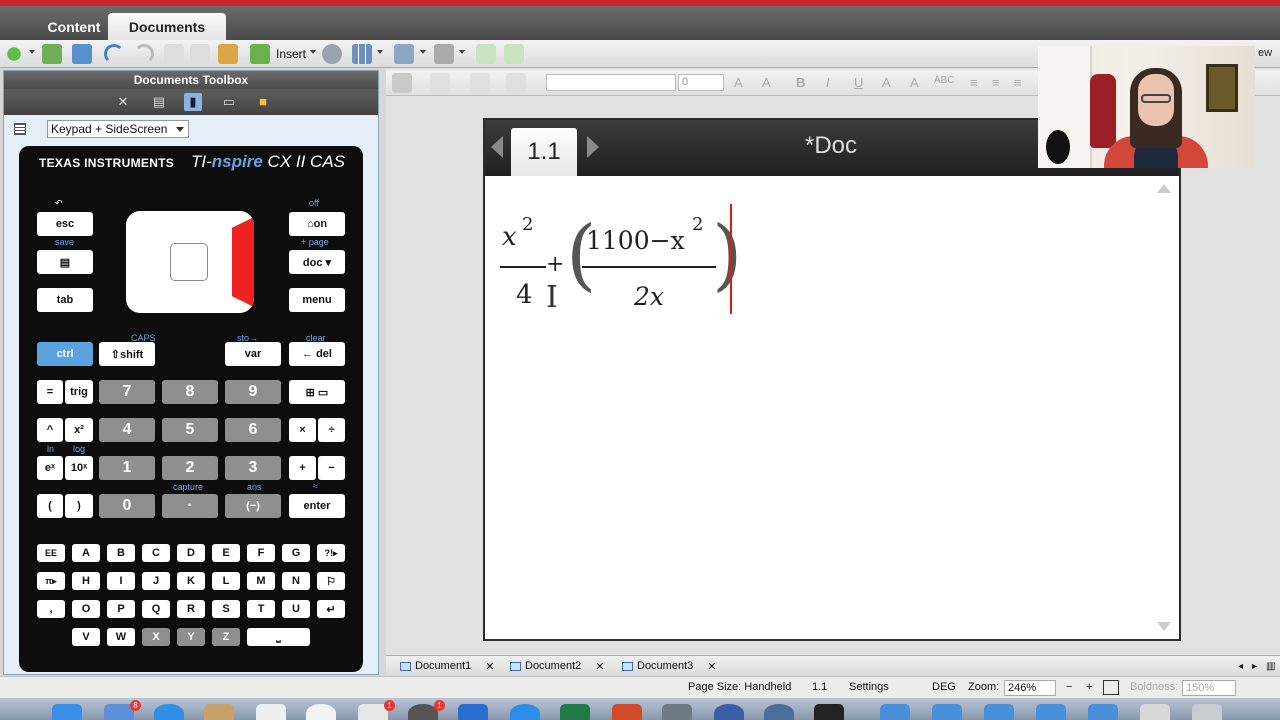 Image resolution: width=1280 pixels, height=720 pixels. Describe the element at coordinates (575, 712) in the screenshot. I see `excel-icon` at that location.